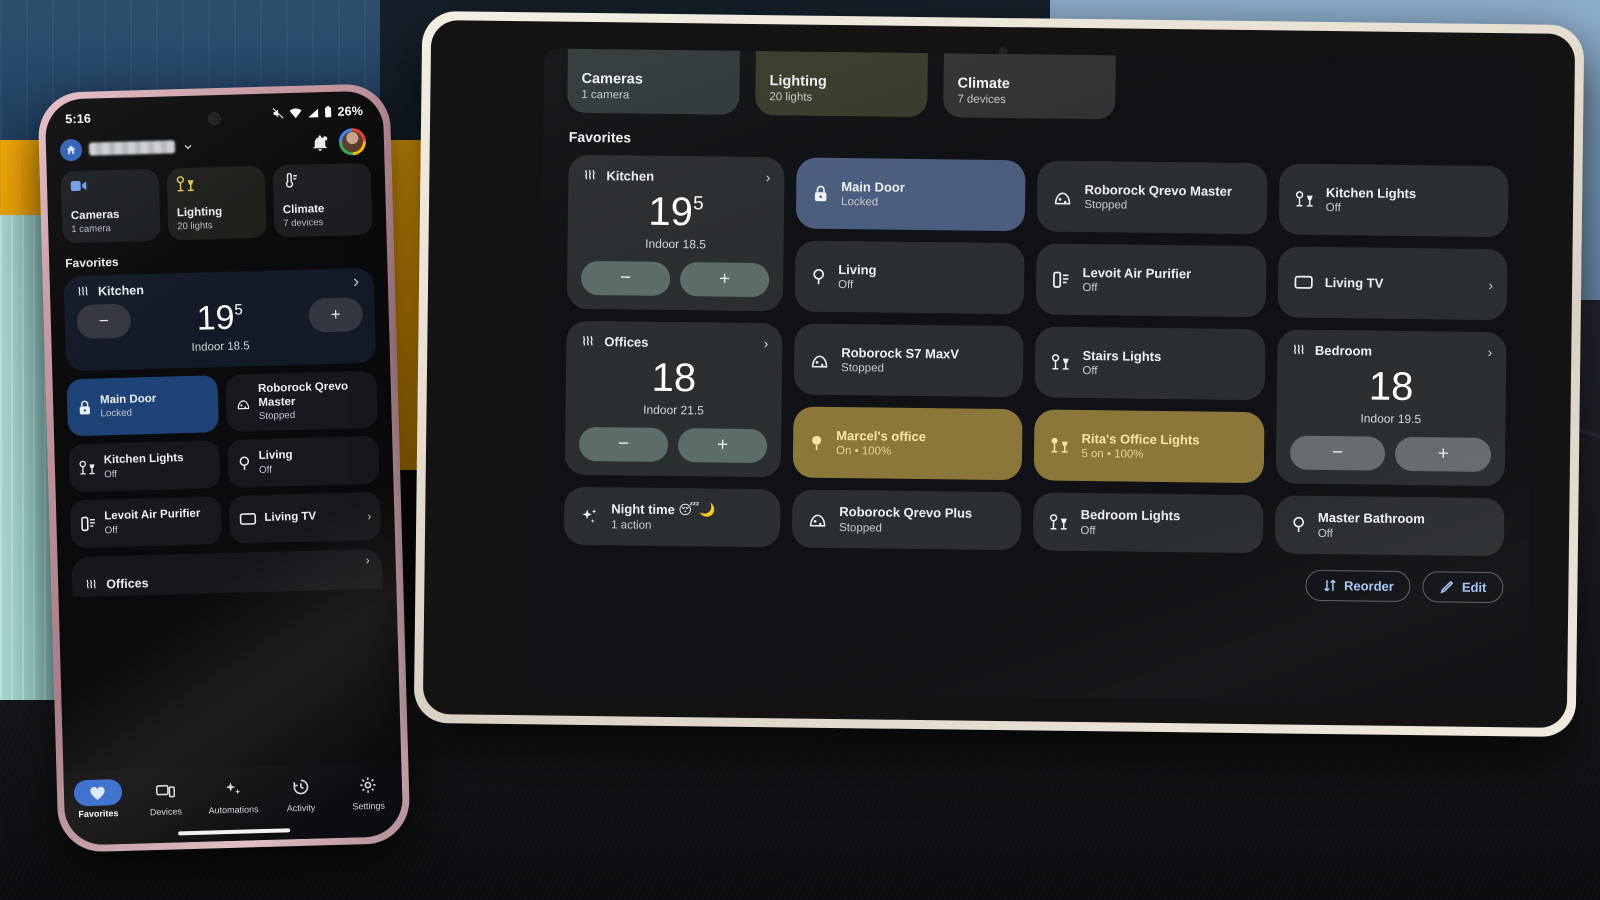 The image size is (1600, 900). I want to click on tablet-thermostat-card-offices: Offices › 18 Indoor 21.5 − +, so click(673, 399).